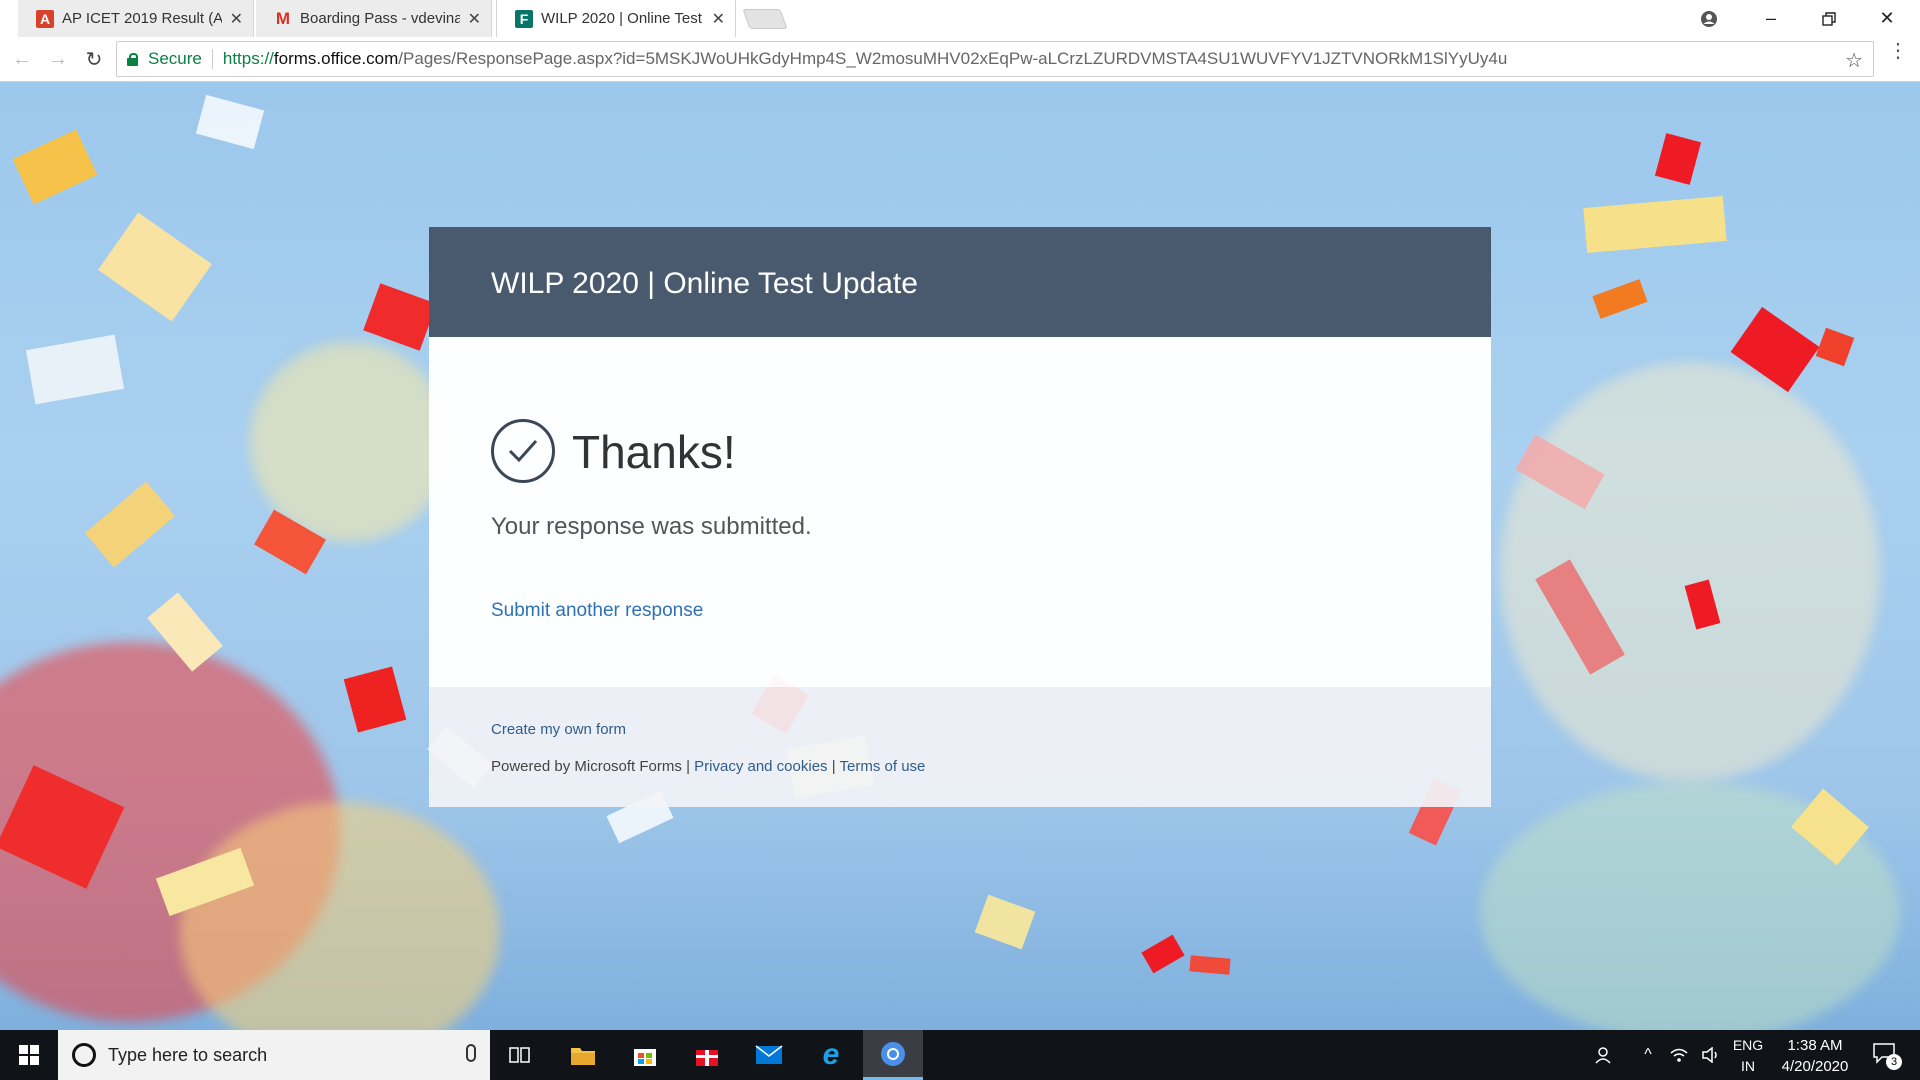 This screenshot has width=1920, height=1080. I want to click on show-hidden-icons-chevron: ^, so click(1648, 1055).